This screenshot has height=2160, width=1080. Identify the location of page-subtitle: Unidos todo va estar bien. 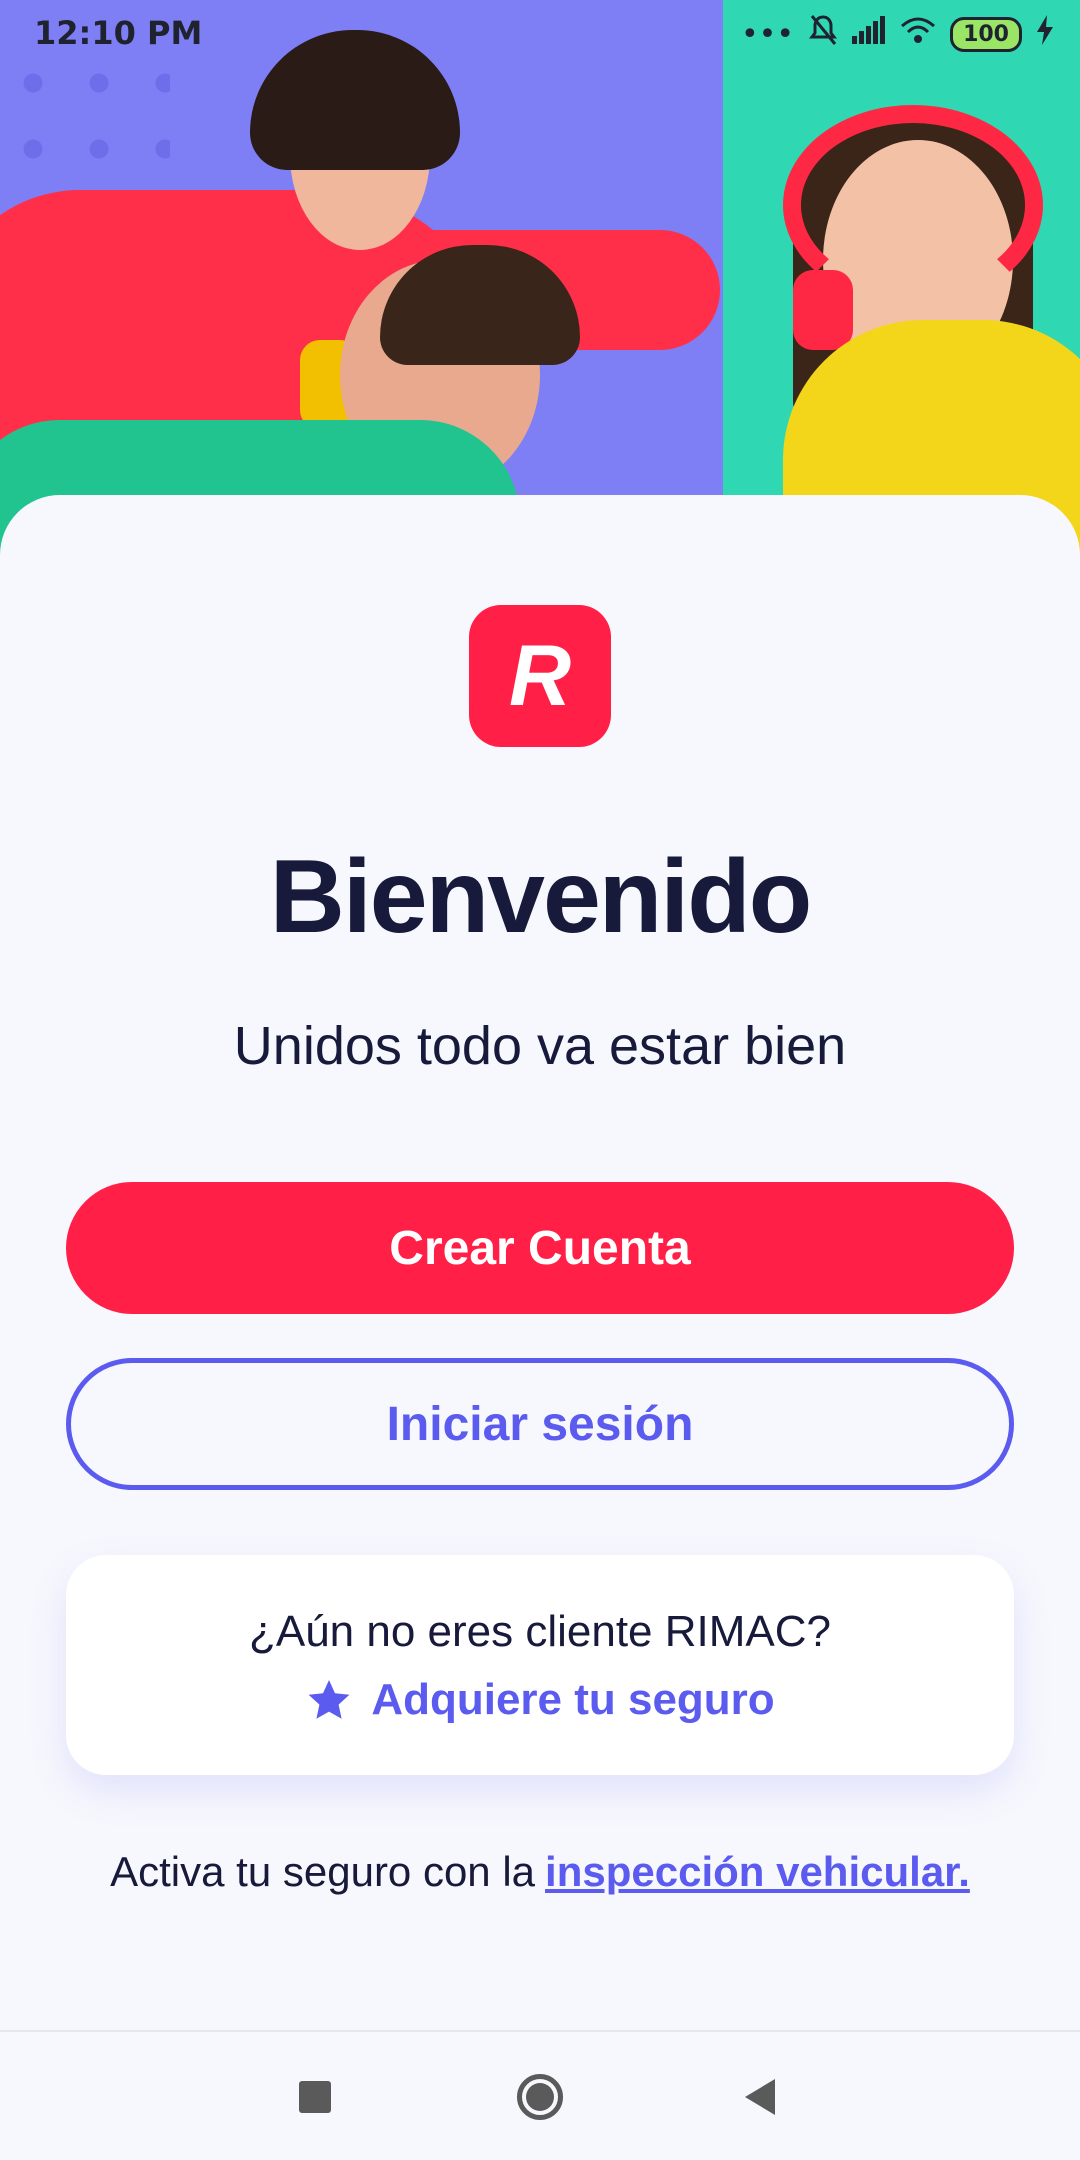
(540, 1046).